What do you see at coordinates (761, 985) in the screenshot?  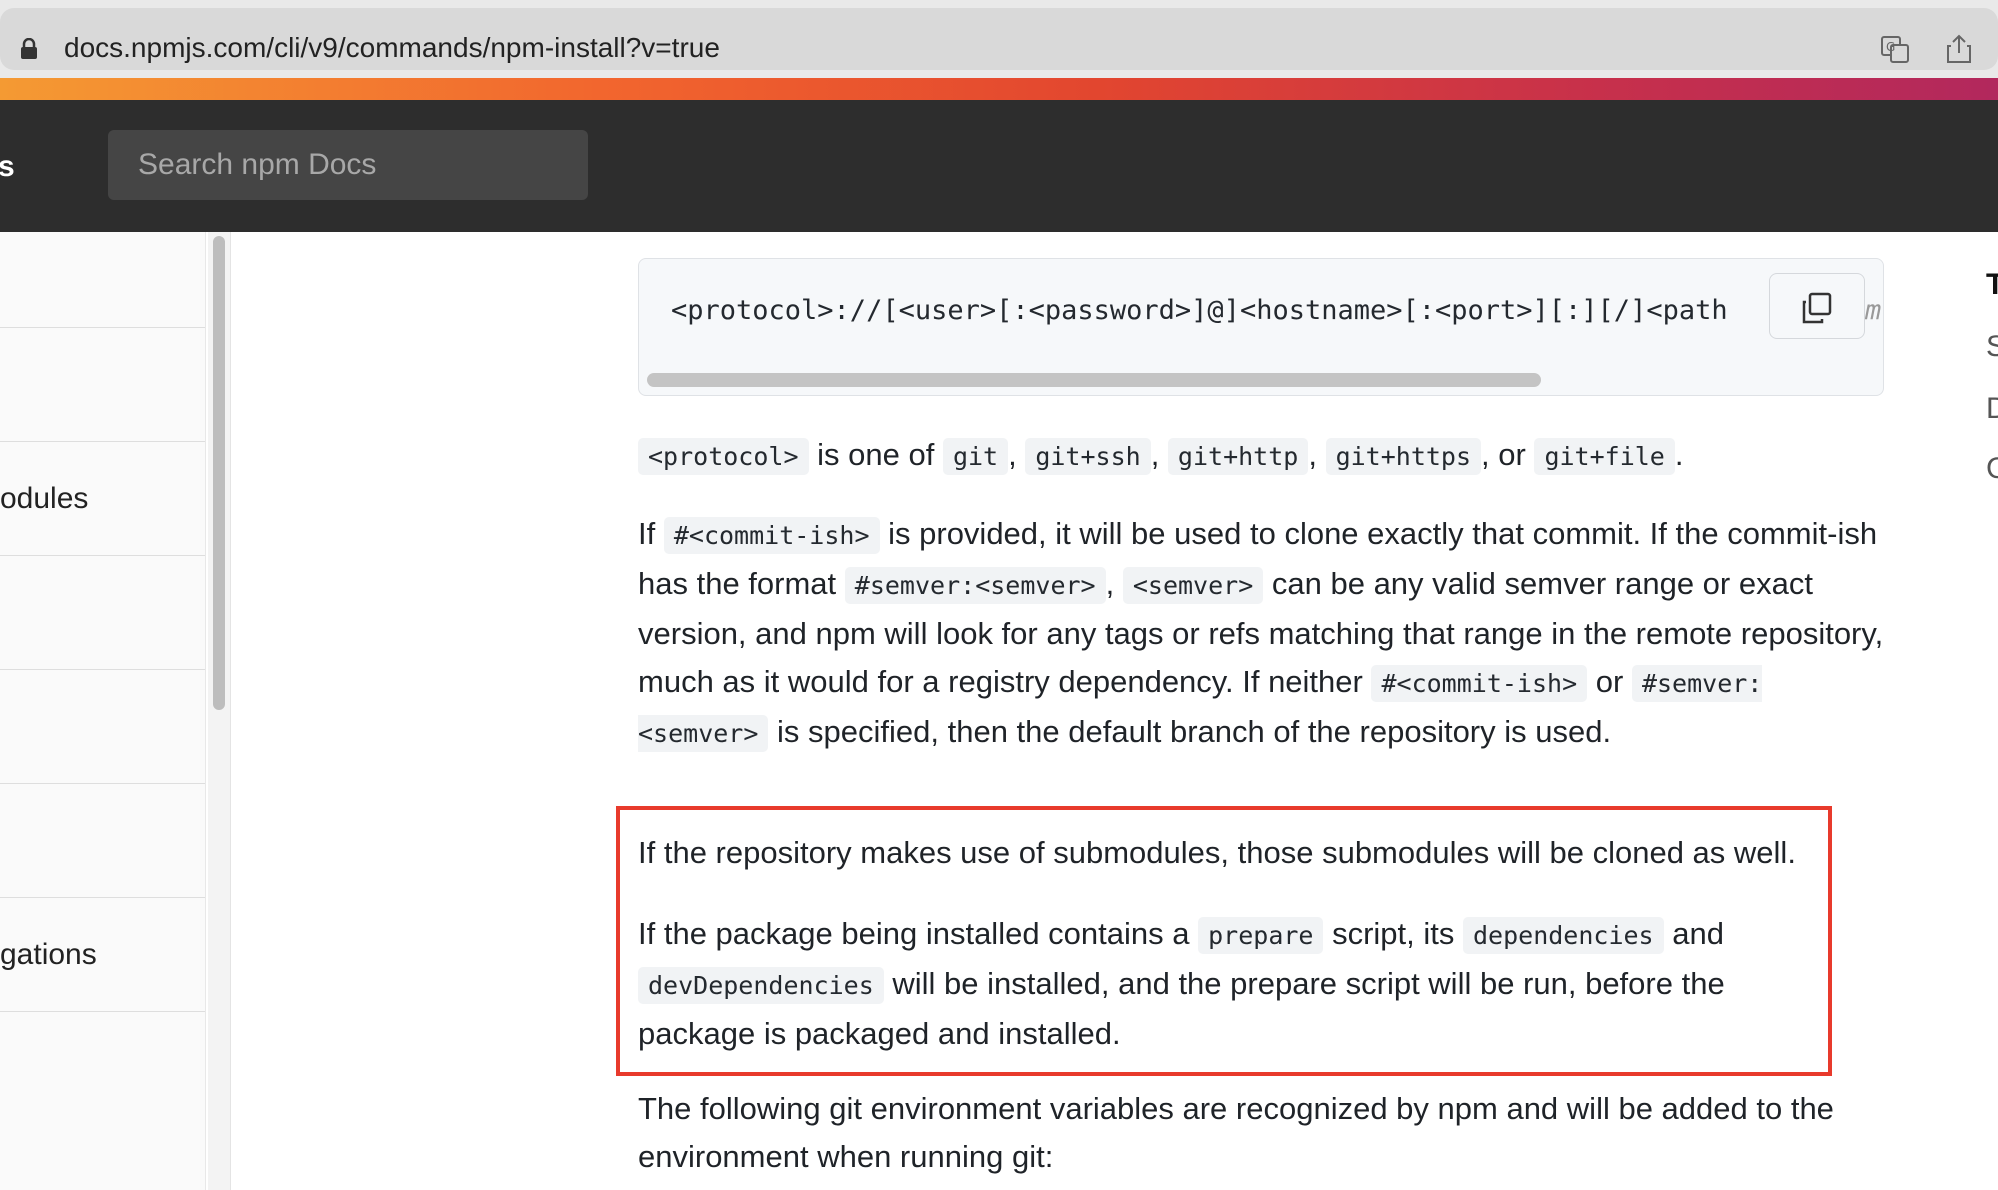 I see `inline-code: devDependencies` at bounding box center [761, 985].